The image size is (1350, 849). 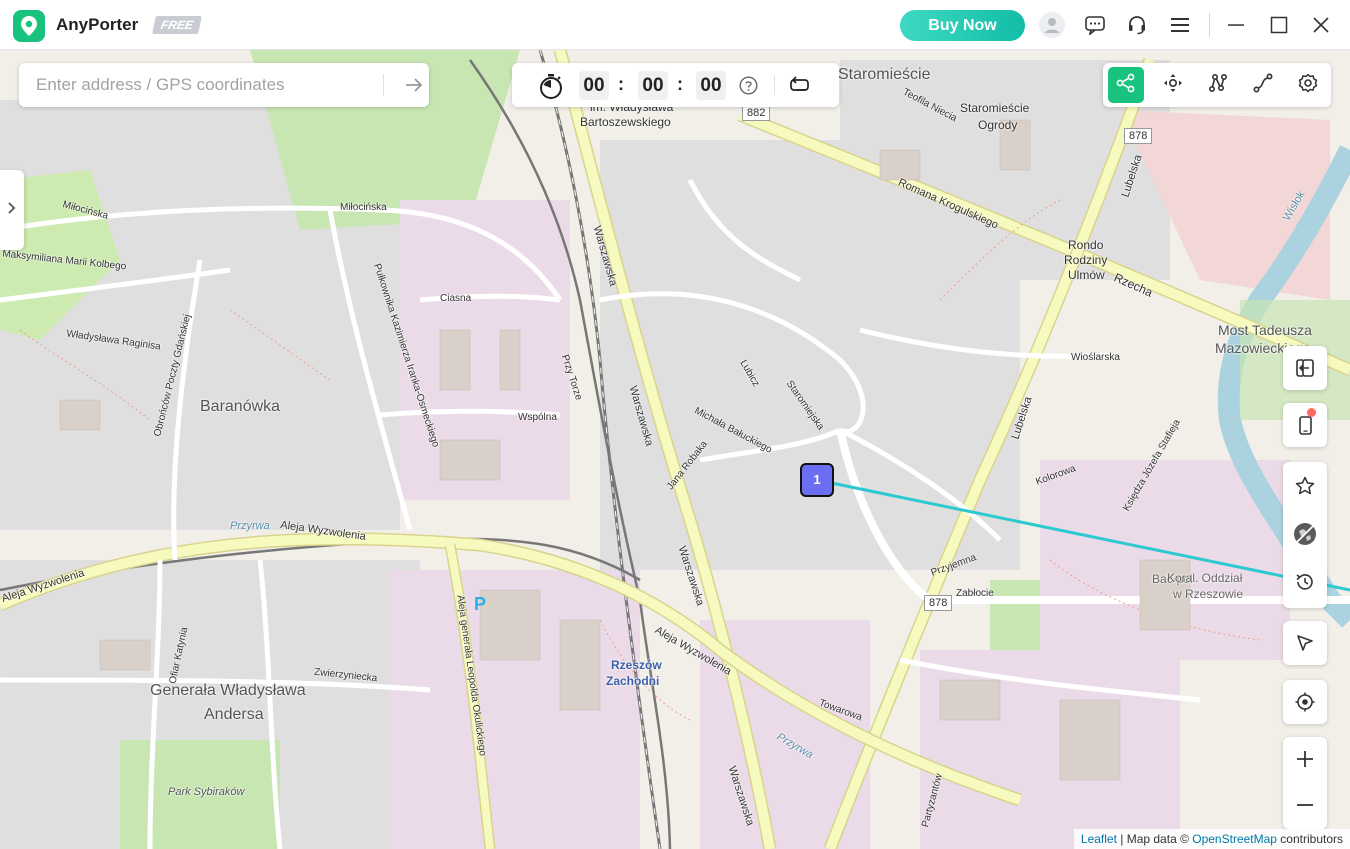 I want to click on chevron-right-icon, so click(x=12, y=210).